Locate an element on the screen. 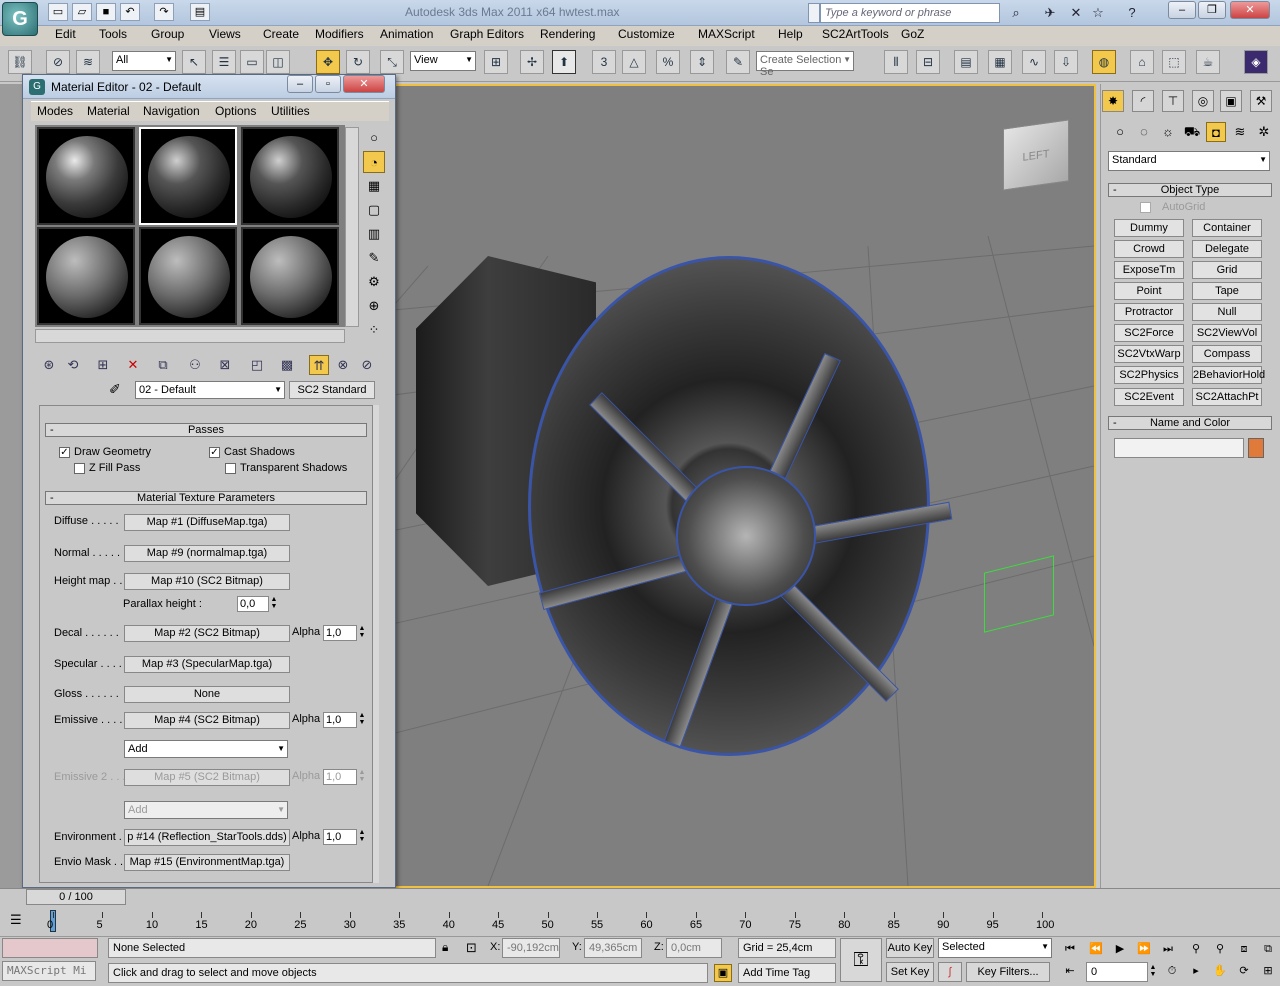 The width and height of the screenshot is (1280, 986). sc2force-button: SC2Force is located at coordinates (1149, 333).